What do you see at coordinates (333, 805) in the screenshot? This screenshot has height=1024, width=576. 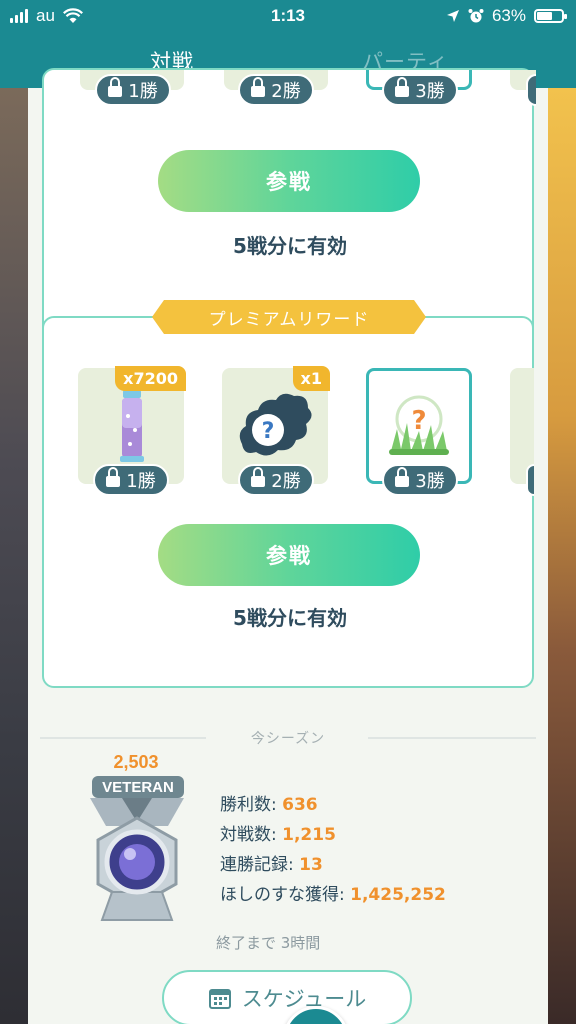 I see `stat-wins: 勝利数: 636` at bounding box center [333, 805].